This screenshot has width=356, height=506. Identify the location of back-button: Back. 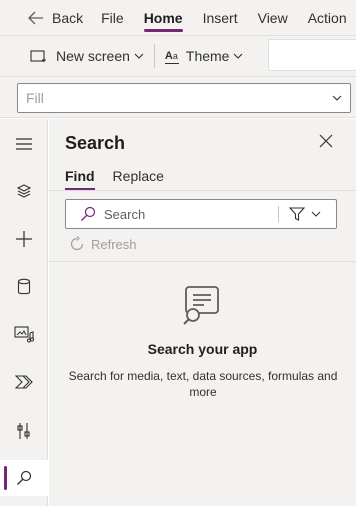
(55, 18).